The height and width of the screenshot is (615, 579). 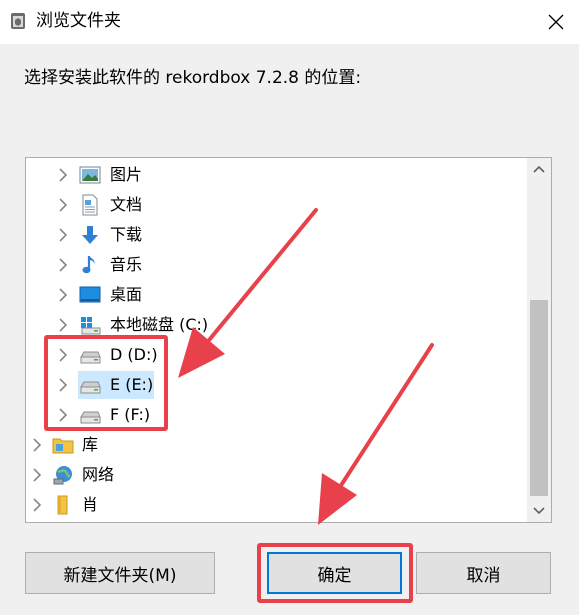 I want to click on scroll-thumb, so click(x=539, y=398).